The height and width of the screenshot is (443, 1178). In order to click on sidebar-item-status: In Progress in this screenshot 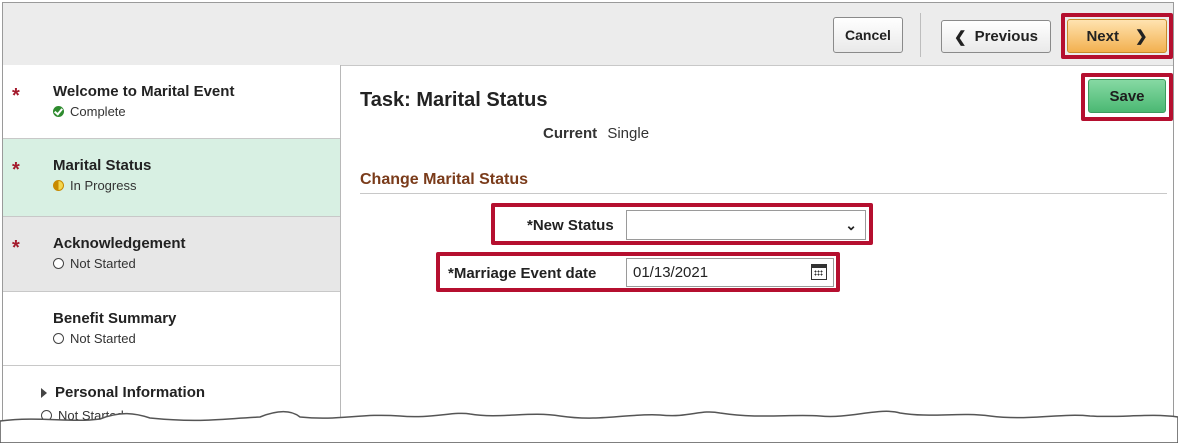, I will do `click(94, 185)`.